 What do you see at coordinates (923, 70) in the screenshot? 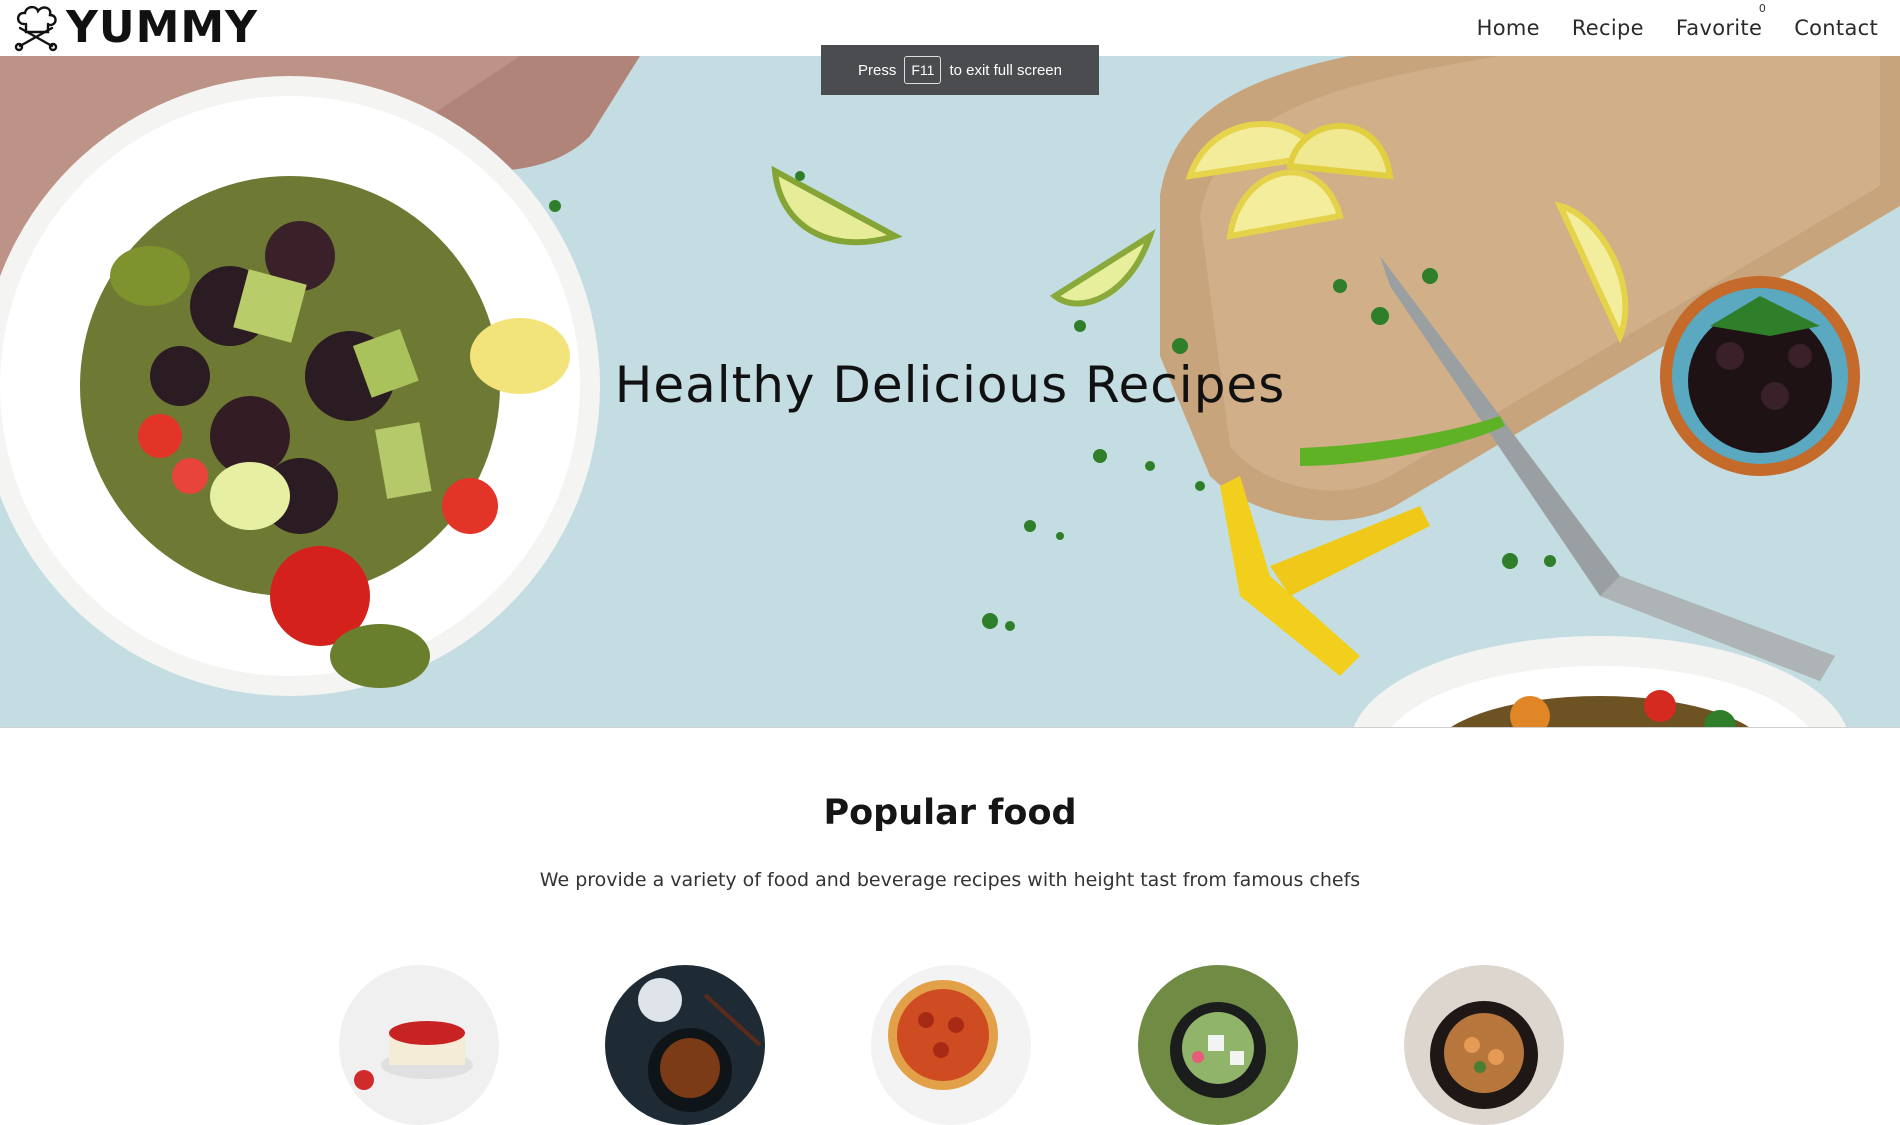
I see `fullscreen-key: F11` at bounding box center [923, 70].